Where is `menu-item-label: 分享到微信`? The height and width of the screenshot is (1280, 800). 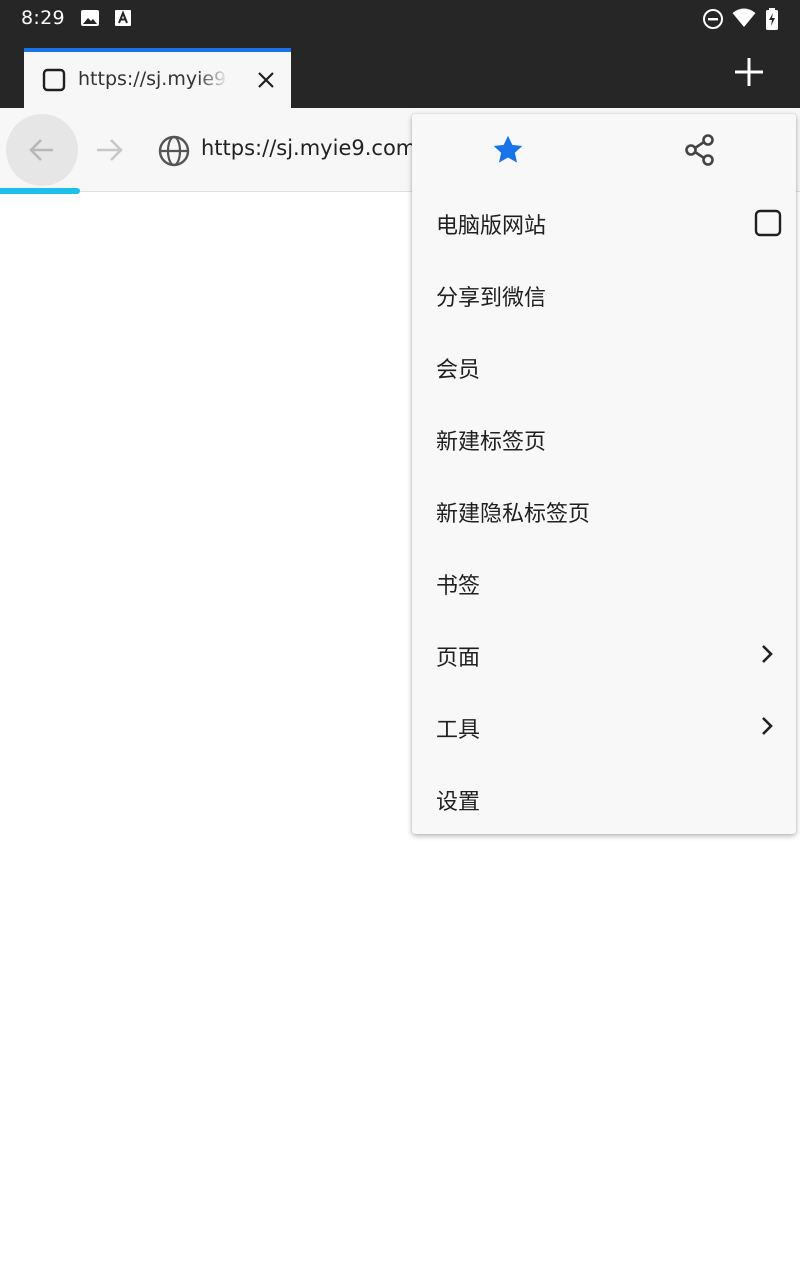
menu-item-label: 分享到微信 is located at coordinates (491, 298).